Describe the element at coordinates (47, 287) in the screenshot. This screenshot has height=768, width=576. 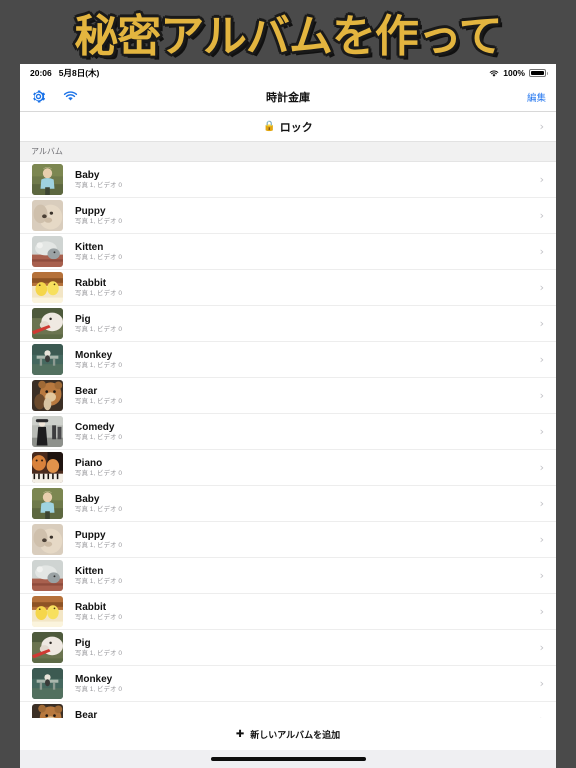
I see `rabbit-photo-thumbnail` at that location.